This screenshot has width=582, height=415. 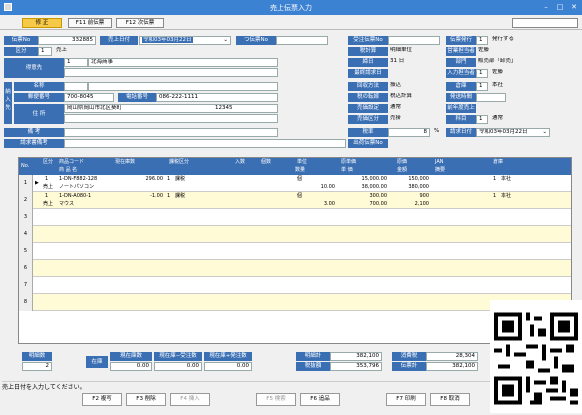 I want to click on pretax-label: 税抜額, so click(x=313, y=366).